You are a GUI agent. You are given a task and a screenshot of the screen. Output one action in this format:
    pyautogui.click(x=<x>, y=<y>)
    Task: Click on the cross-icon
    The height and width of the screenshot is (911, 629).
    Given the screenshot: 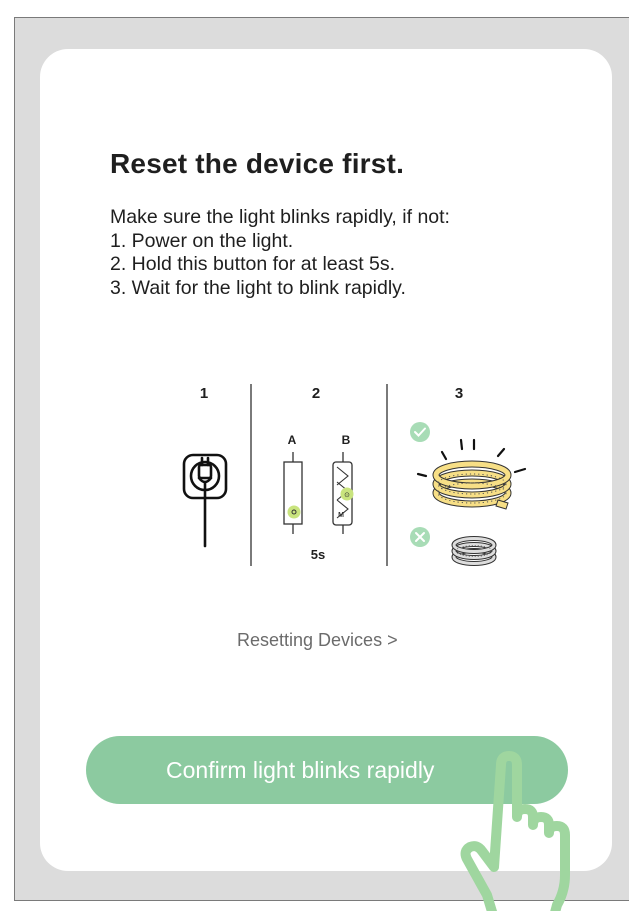 What is the action you would take?
    pyautogui.click(x=420, y=537)
    